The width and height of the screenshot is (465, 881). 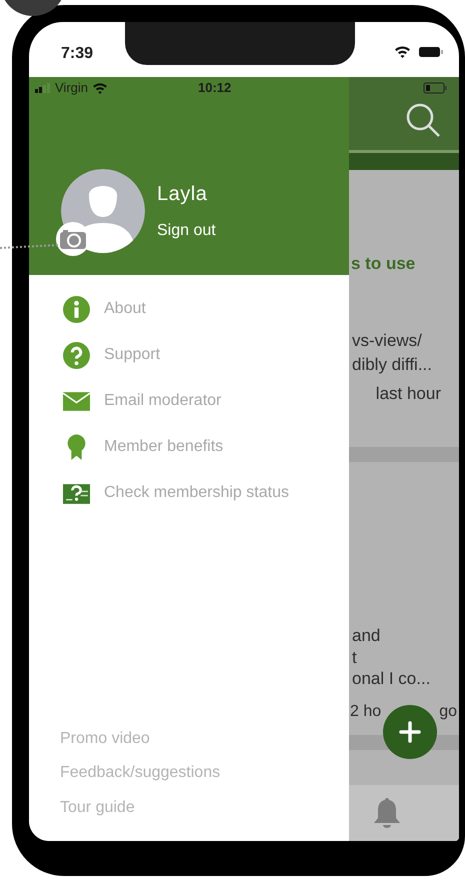 What do you see at coordinates (189, 355) in the screenshot?
I see `menu-item: Support` at bounding box center [189, 355].